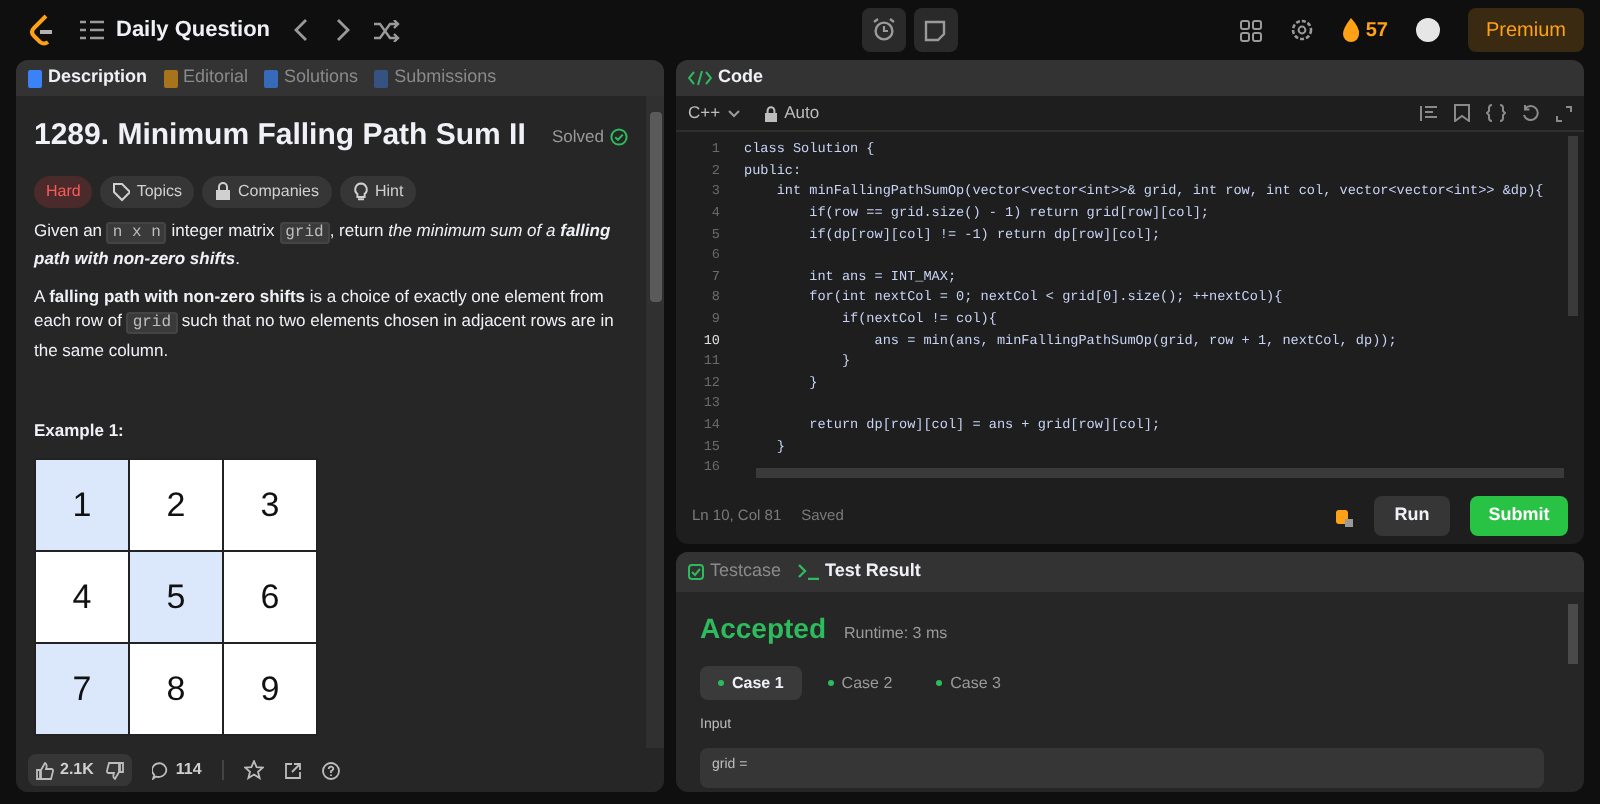  I want to click on tab: Solutions, so click(321, 78).